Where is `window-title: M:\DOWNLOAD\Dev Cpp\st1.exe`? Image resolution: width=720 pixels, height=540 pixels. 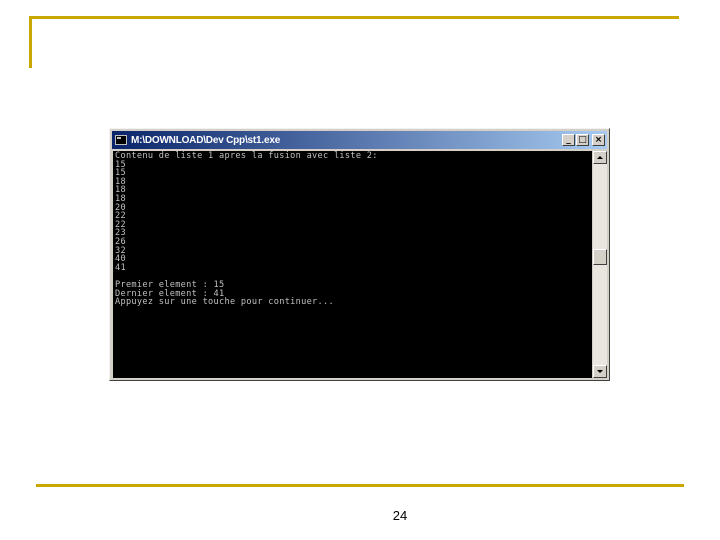 window-title: M:\DOWNLOAD\Dev Cpp\st1.exe is located at coordinates (206, 140).